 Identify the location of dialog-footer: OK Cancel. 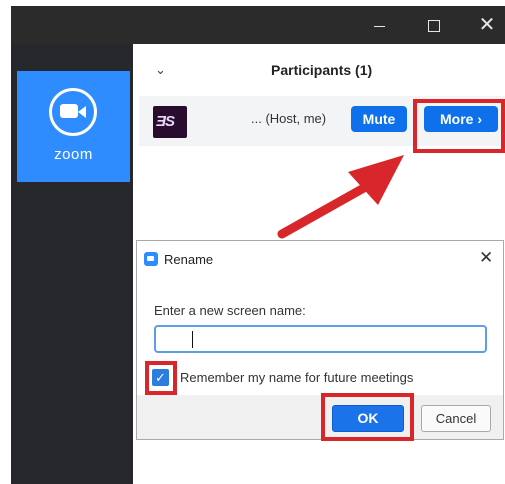
(320, 417).